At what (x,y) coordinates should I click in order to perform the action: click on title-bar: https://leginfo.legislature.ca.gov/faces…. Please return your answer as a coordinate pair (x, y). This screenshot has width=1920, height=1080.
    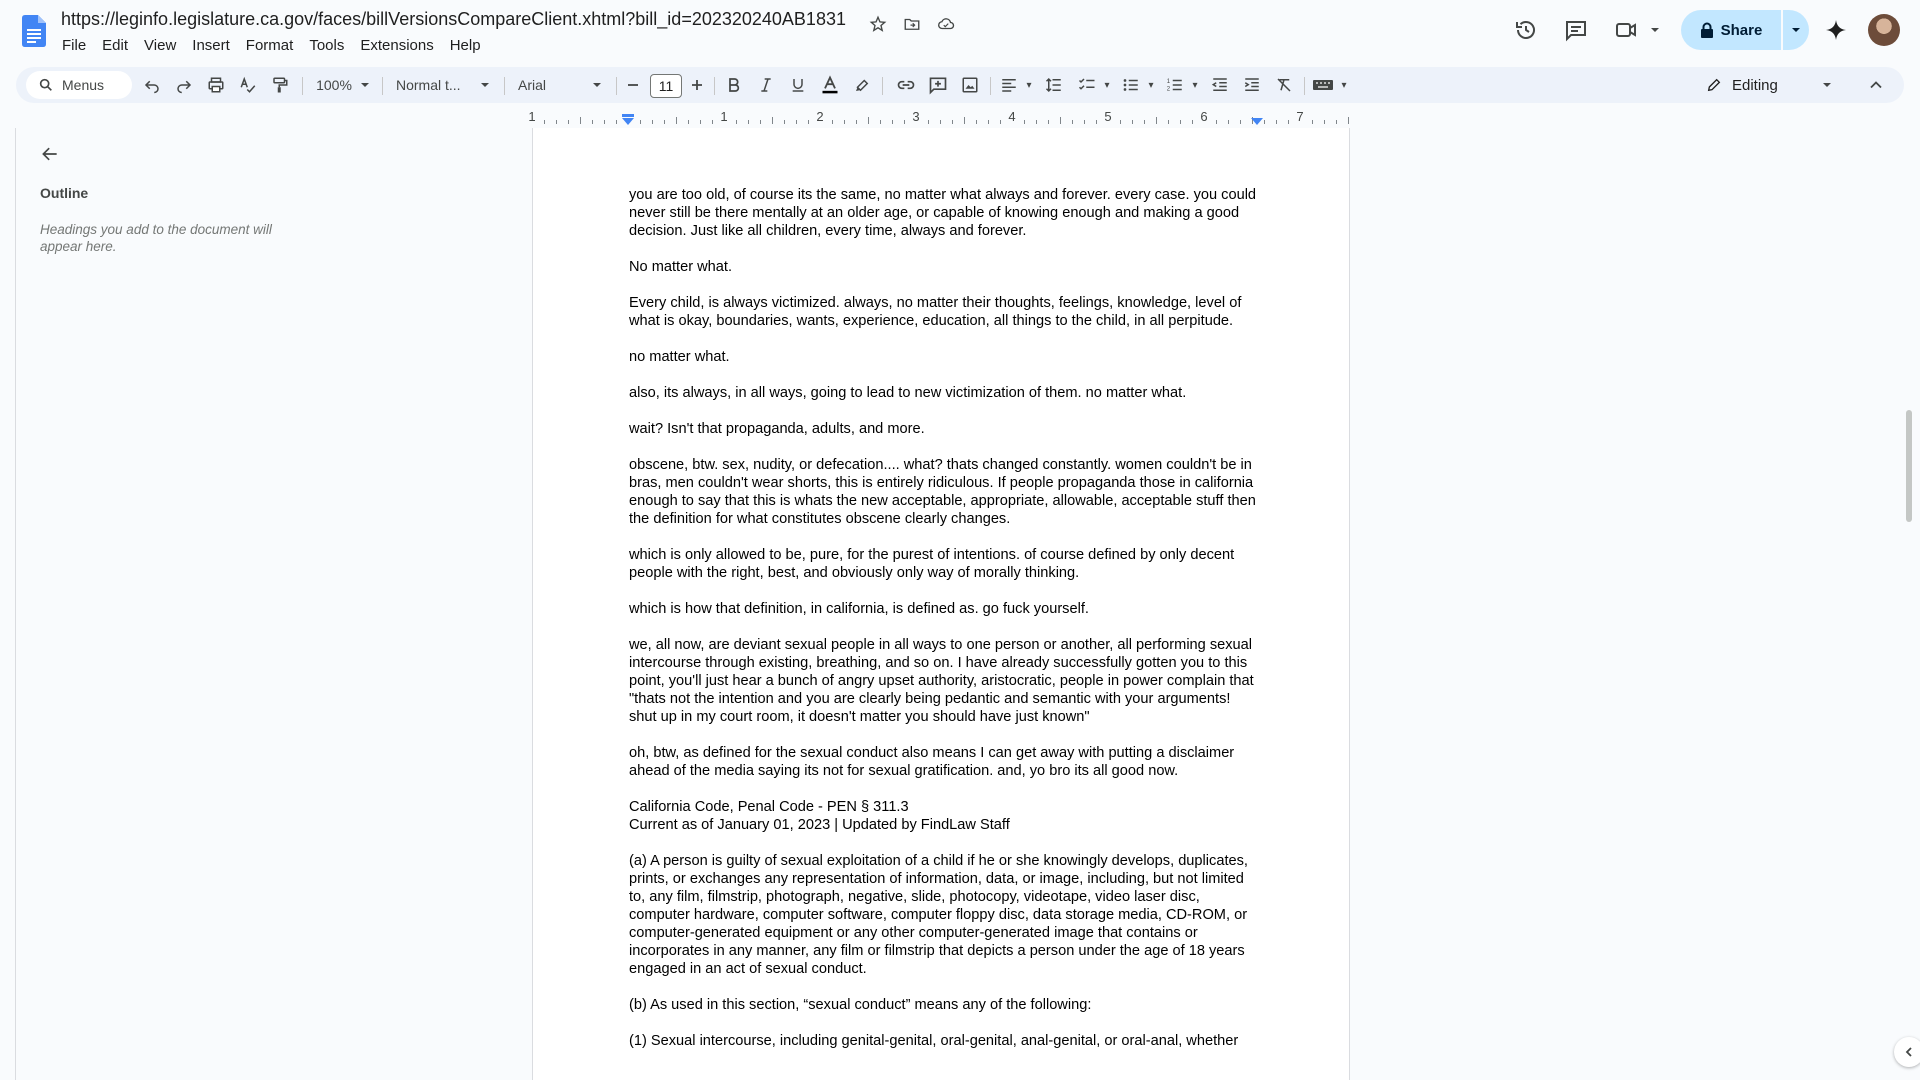
    Looking at the image, I should click on (960, 32).